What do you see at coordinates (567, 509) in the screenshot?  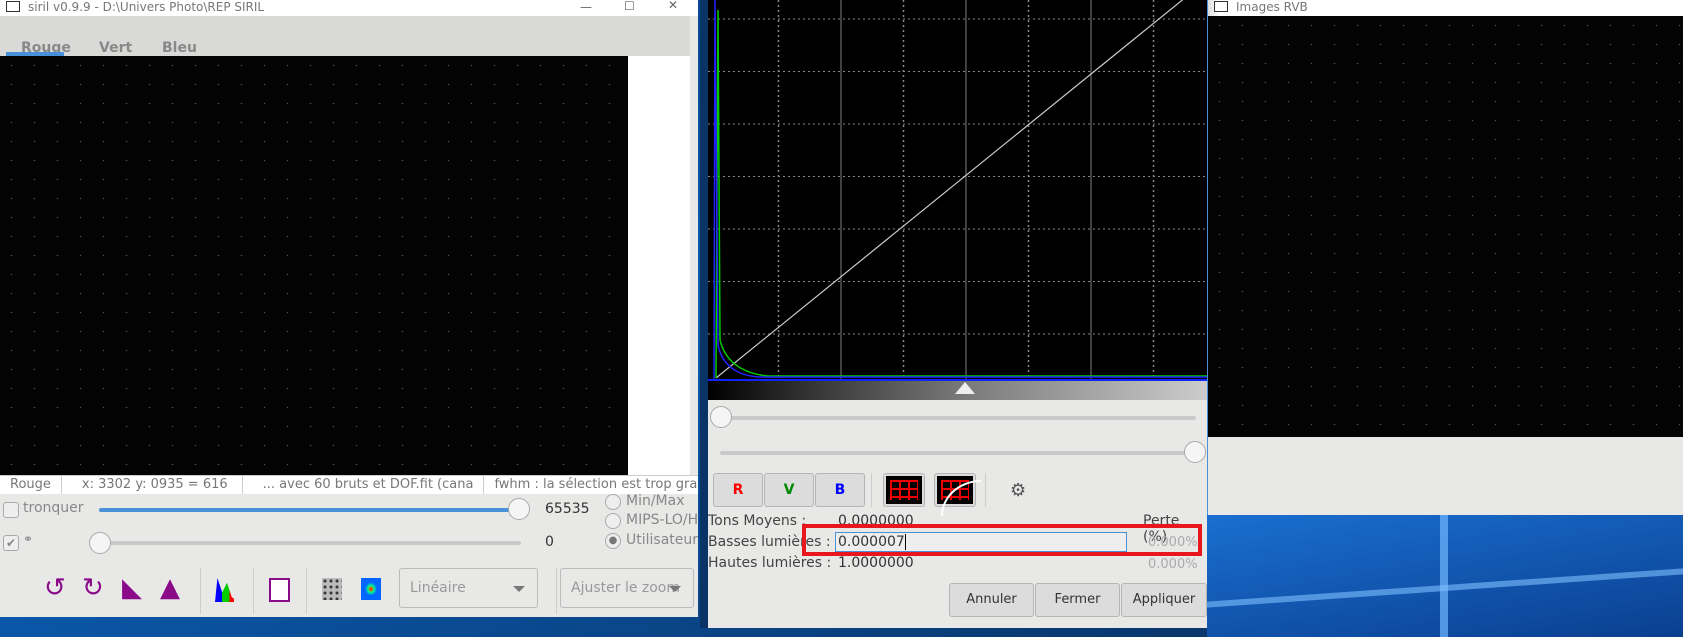 I see `high-value: 65535` at bounding box center [567, 509].